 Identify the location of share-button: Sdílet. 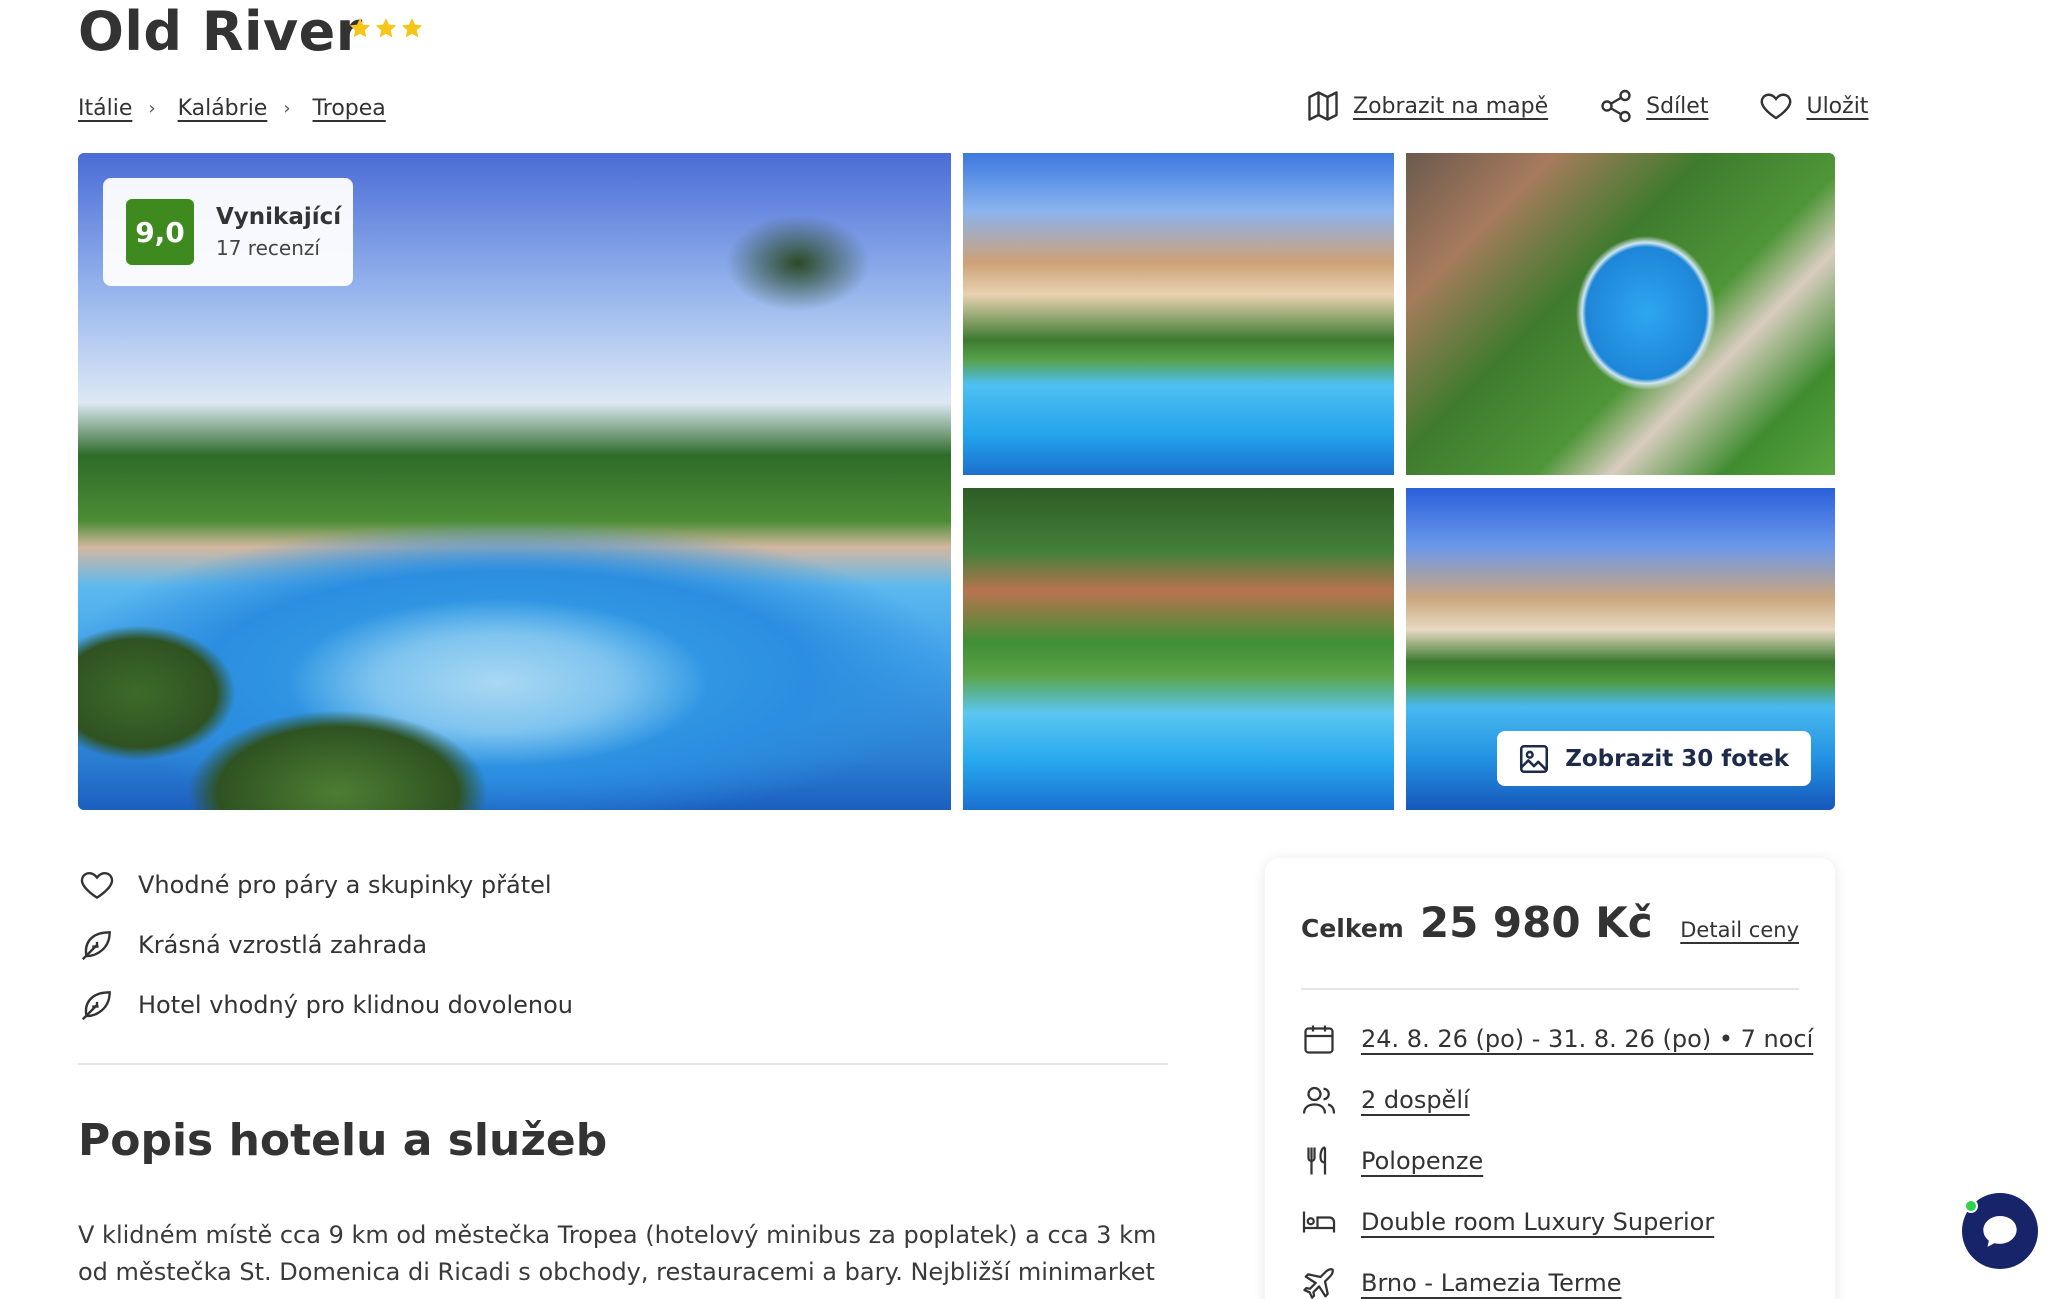
(1653, 106).